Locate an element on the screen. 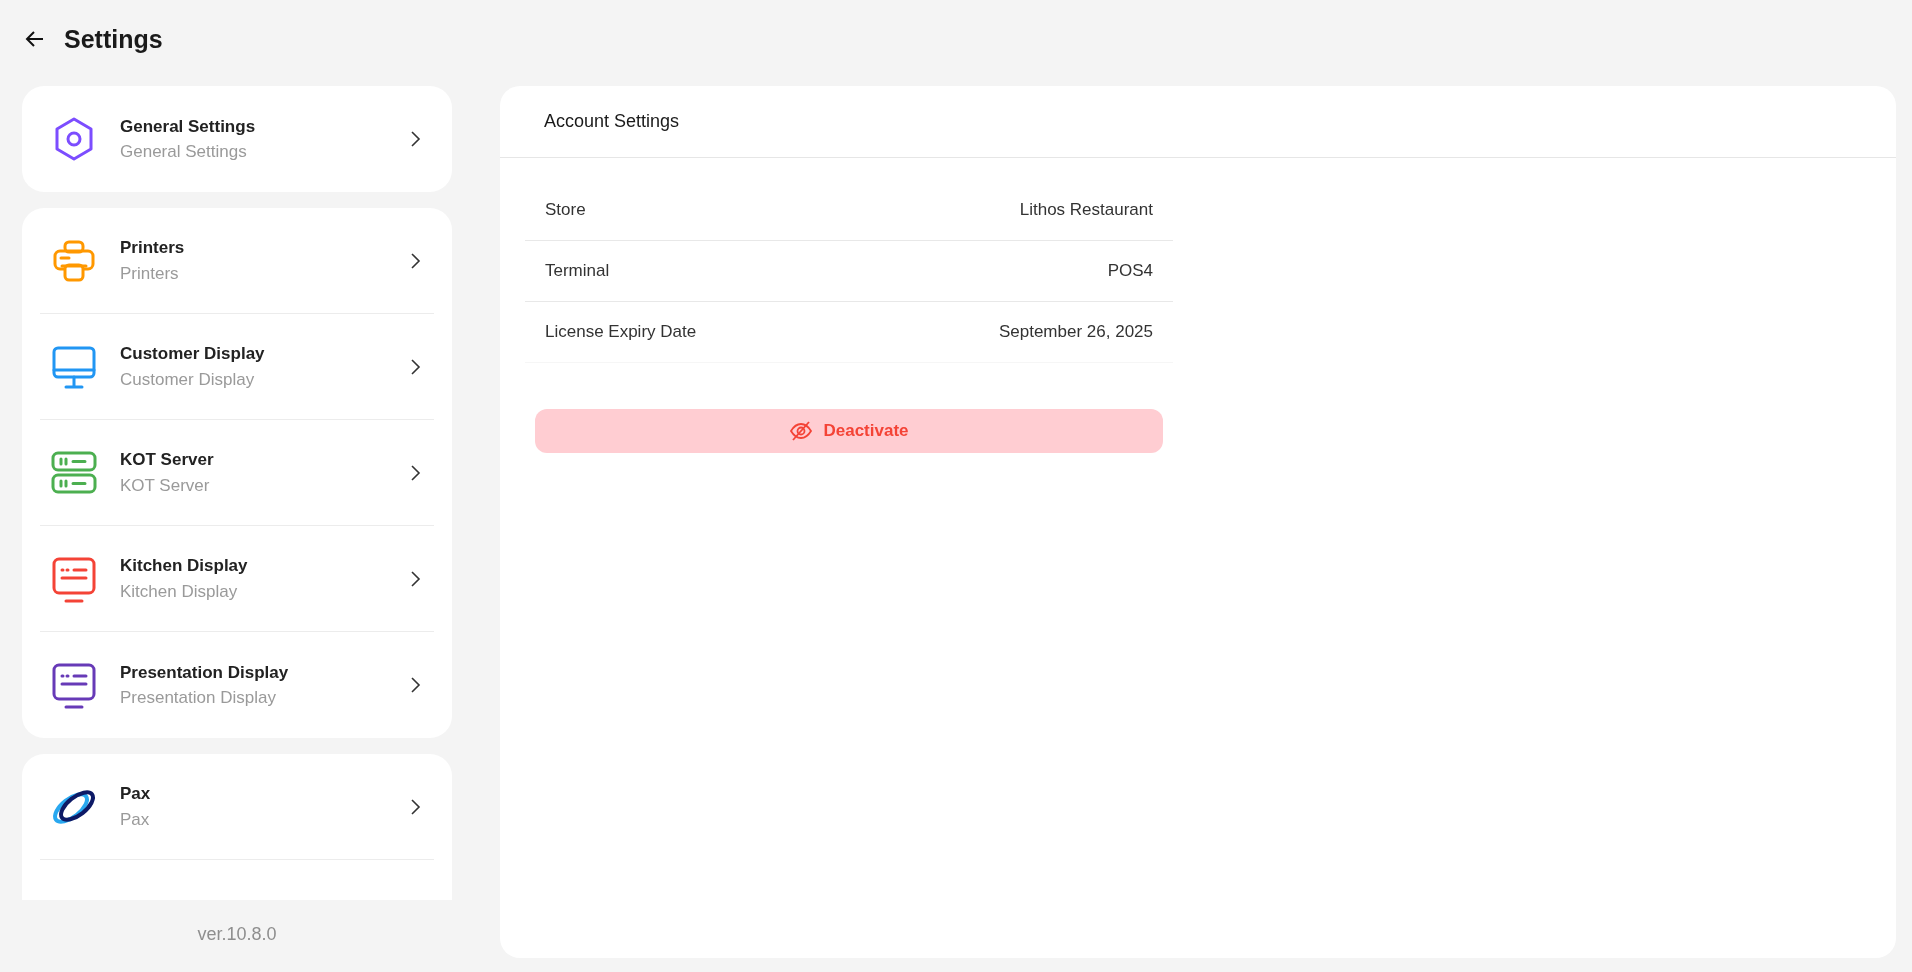 This screenshot has width=1912, height=972. page-title: Settings is located at coordinates (113, 39).